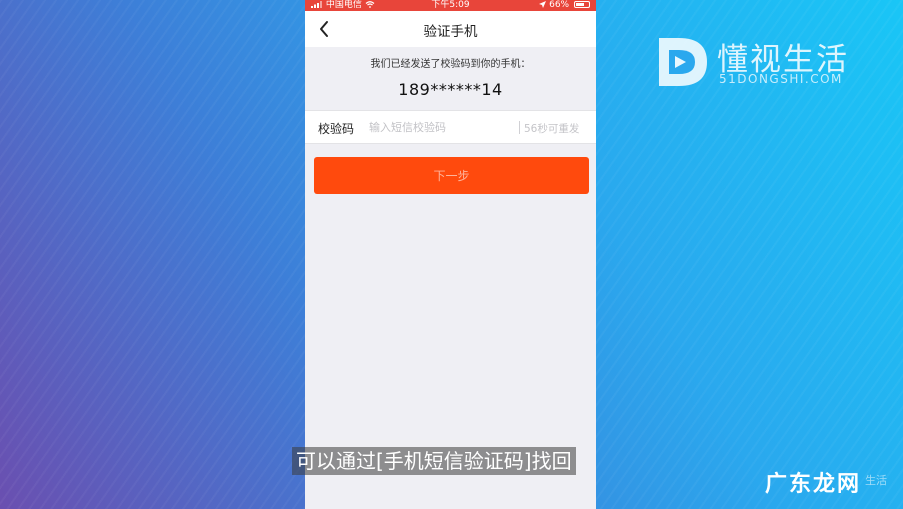  I want to click on code-label: 校验码, so click(336, 129).